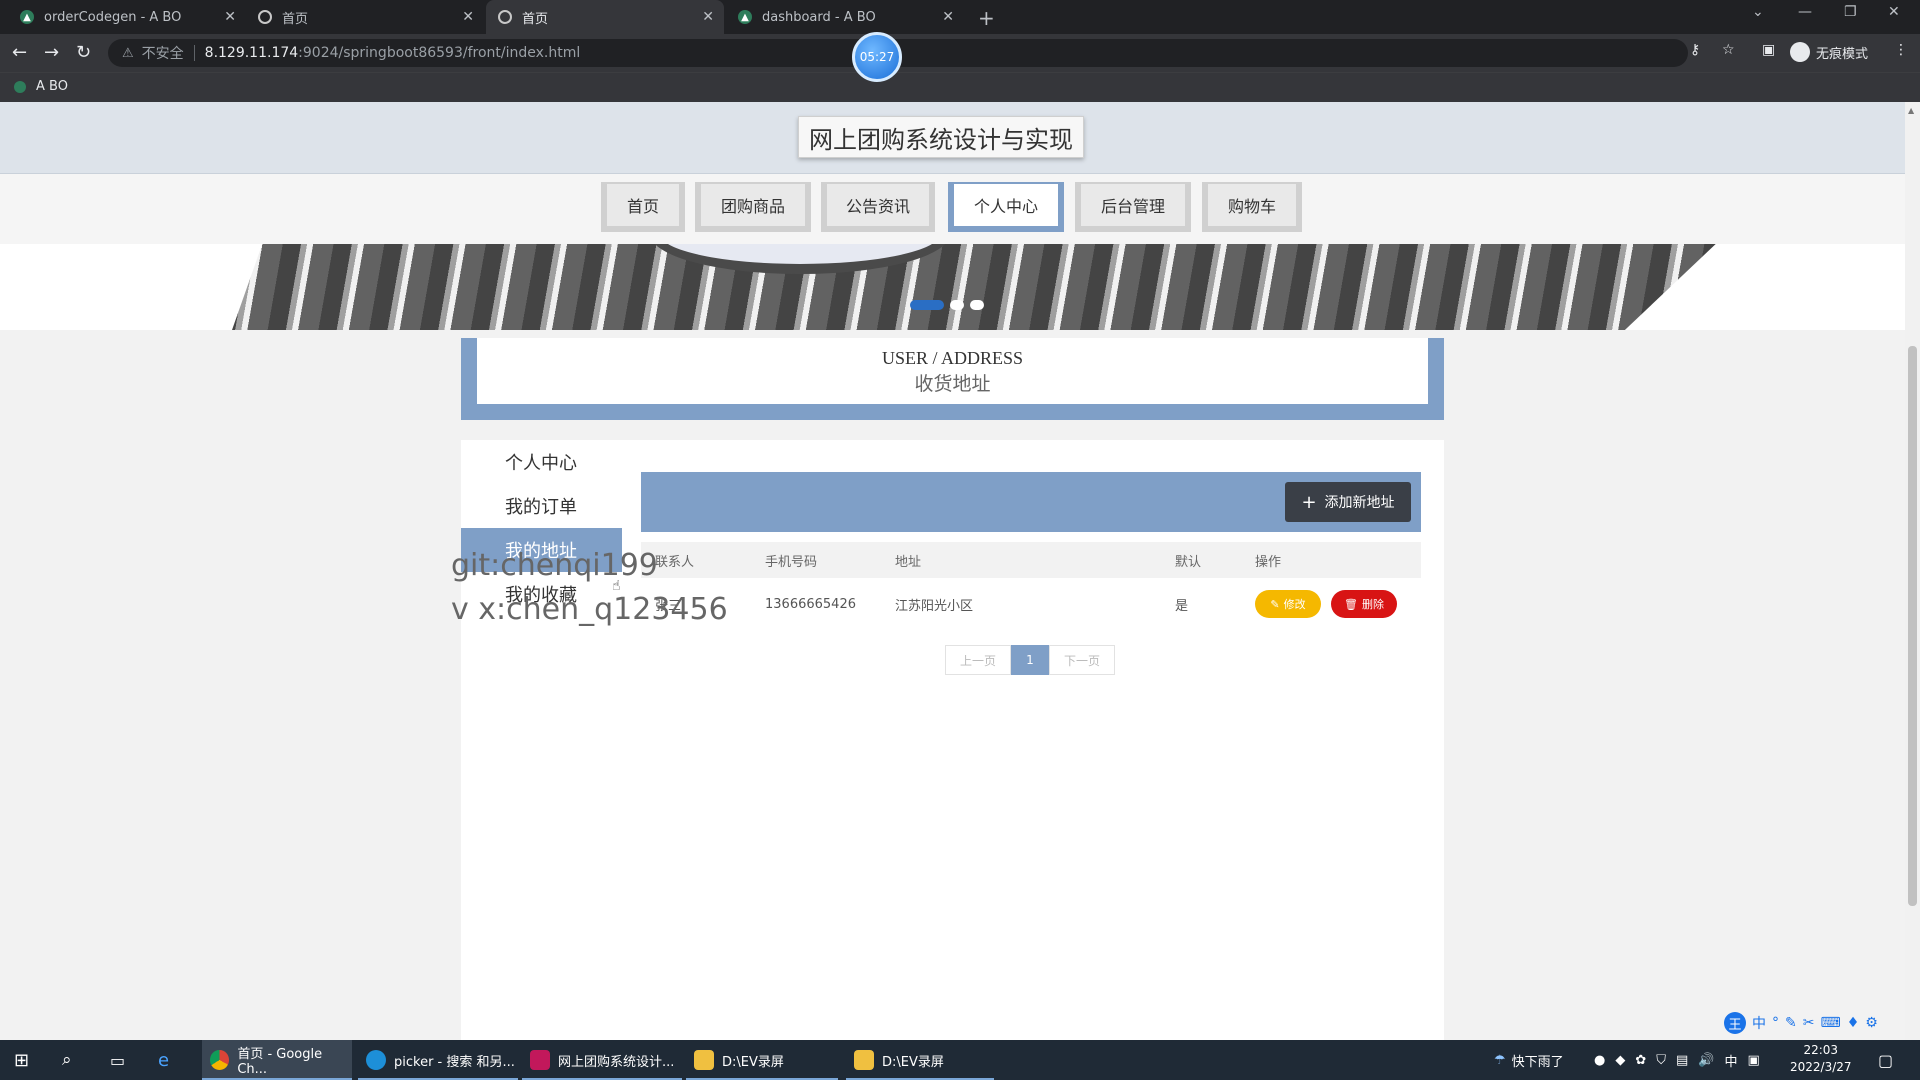  Describe the element at coordinates (878, 207) in the screenshot. I see `nav-news: 公告资讯` at that location.